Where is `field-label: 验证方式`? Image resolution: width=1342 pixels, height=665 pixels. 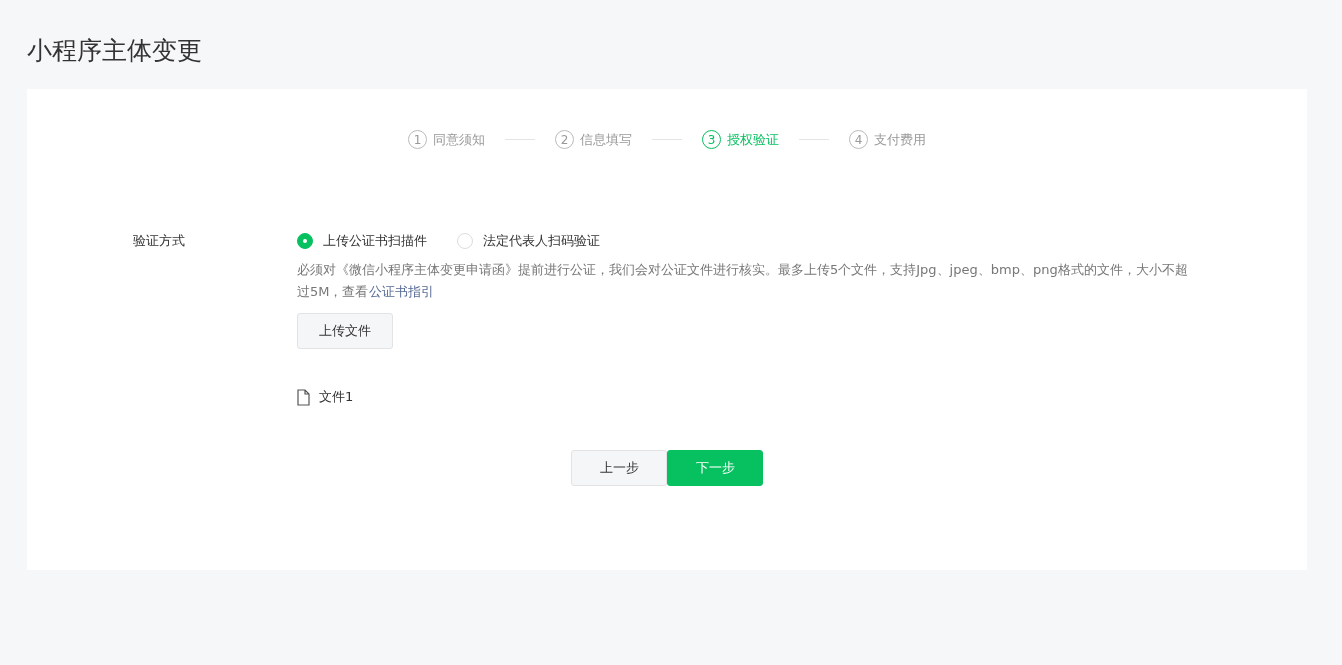 field-label: 验证方式 is located at coordinates (159, 241).